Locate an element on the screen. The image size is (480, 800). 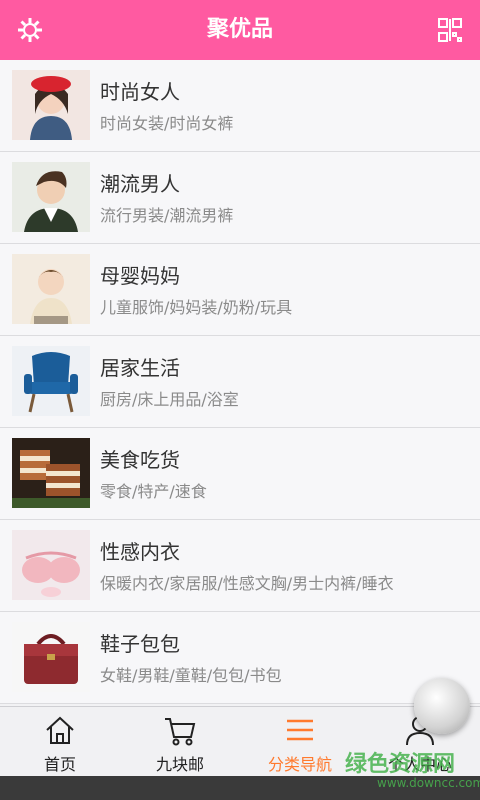
tab-category-nav: 分类导航 is located at coordinates (300, 742).